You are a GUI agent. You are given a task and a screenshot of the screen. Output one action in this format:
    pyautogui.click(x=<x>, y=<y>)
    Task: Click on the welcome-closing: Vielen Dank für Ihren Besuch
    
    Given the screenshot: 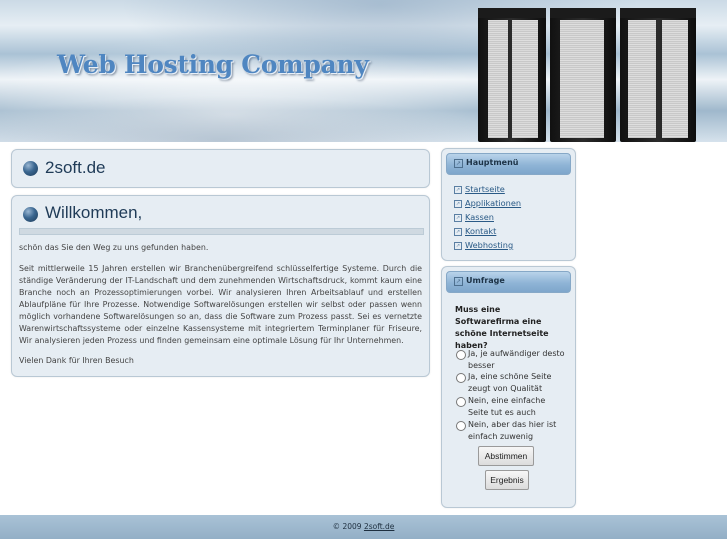 What is the action you would take?
    pyautogui.click(x=76, y=360)
    